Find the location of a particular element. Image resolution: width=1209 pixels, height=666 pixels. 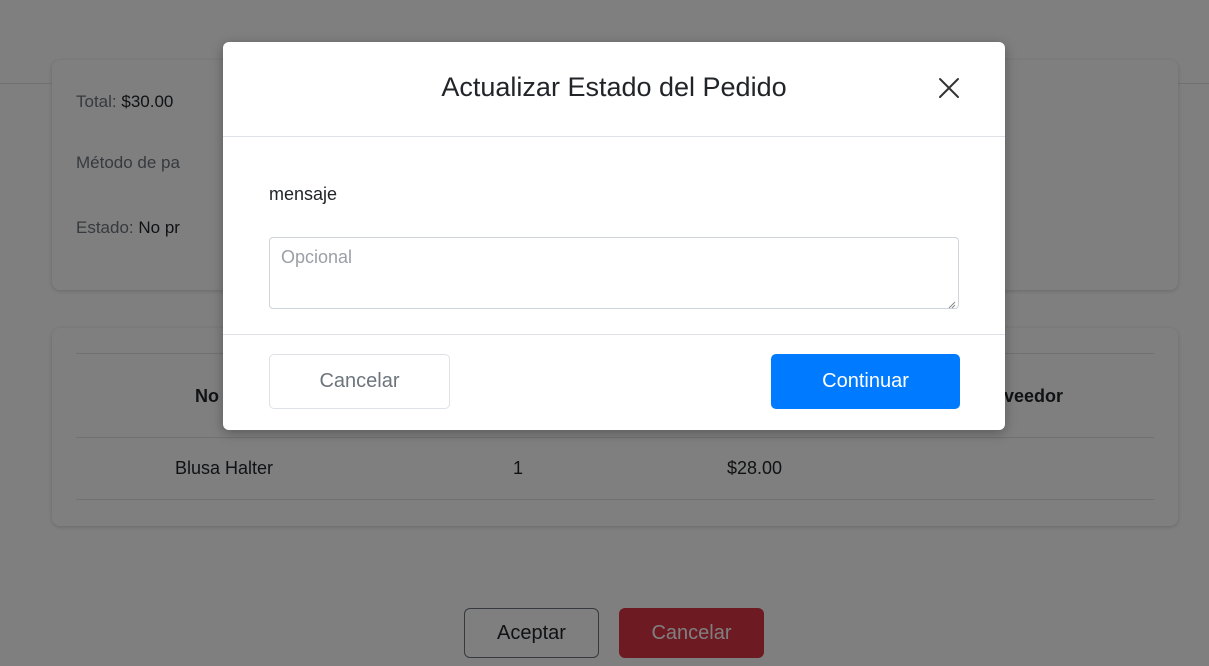

close-icon is located at coordinates (949, 90).